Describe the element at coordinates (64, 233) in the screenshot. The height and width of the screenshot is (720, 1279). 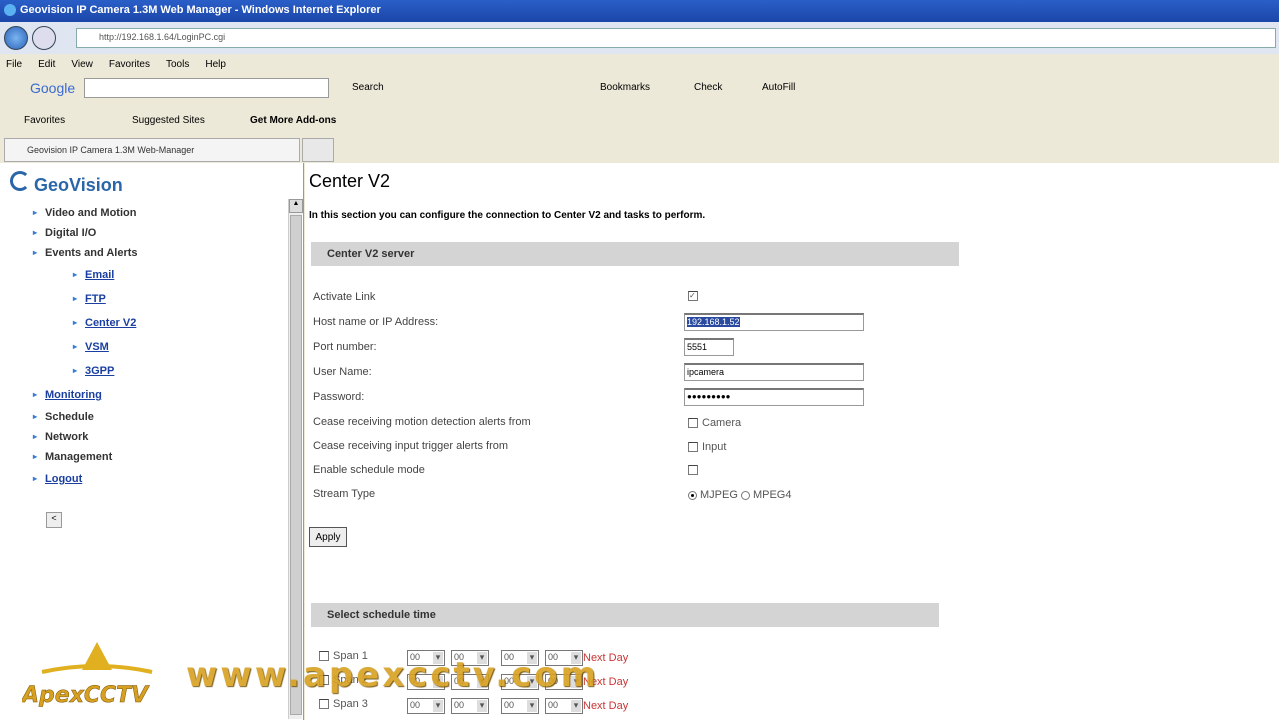
I see `nav-digital-io: Digital I/O` at that location.